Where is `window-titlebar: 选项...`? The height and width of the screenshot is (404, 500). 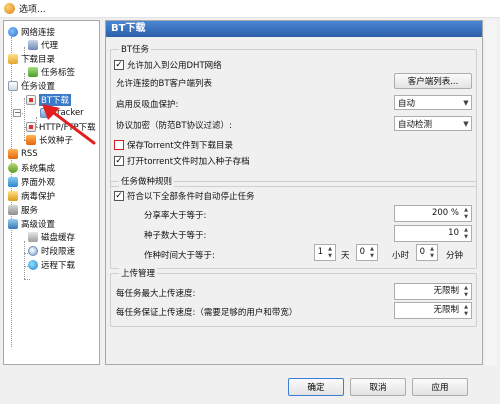
window-titlebar: 选项... is located at coordinates (250, 9).